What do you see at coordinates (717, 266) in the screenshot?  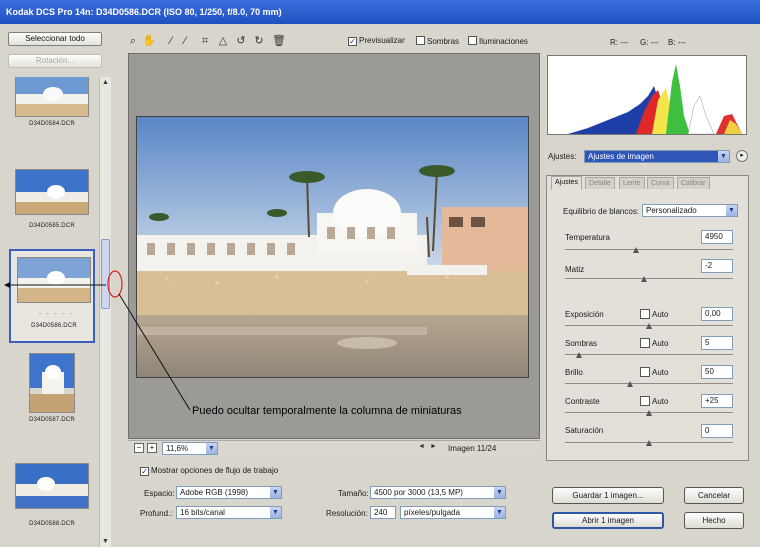 I see `tint-field: -2` at bounding box center [717, 266].